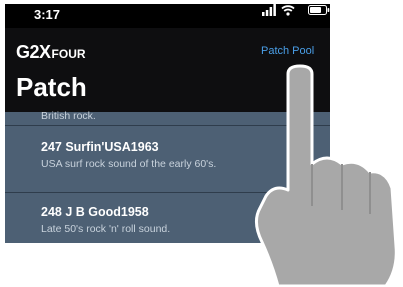 The height and width of the screenshot is (287, 403). I want to click on status-time: 3:17, so click(47, 14).